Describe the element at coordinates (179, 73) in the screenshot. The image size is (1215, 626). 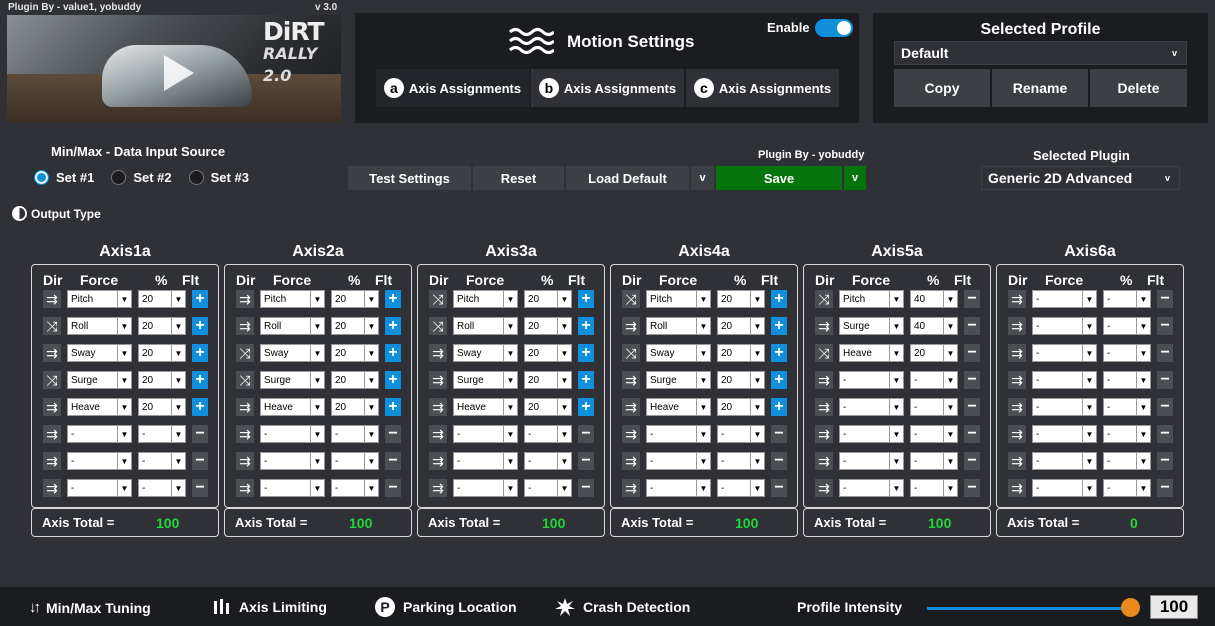
I see `play-icon` at that location.